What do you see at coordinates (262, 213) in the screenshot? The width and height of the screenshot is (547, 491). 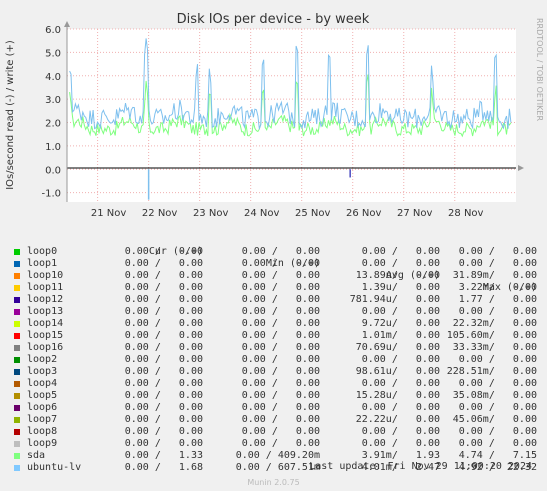 I see `x-tick-label: 24 Nov` at bounding box center [262, 213].